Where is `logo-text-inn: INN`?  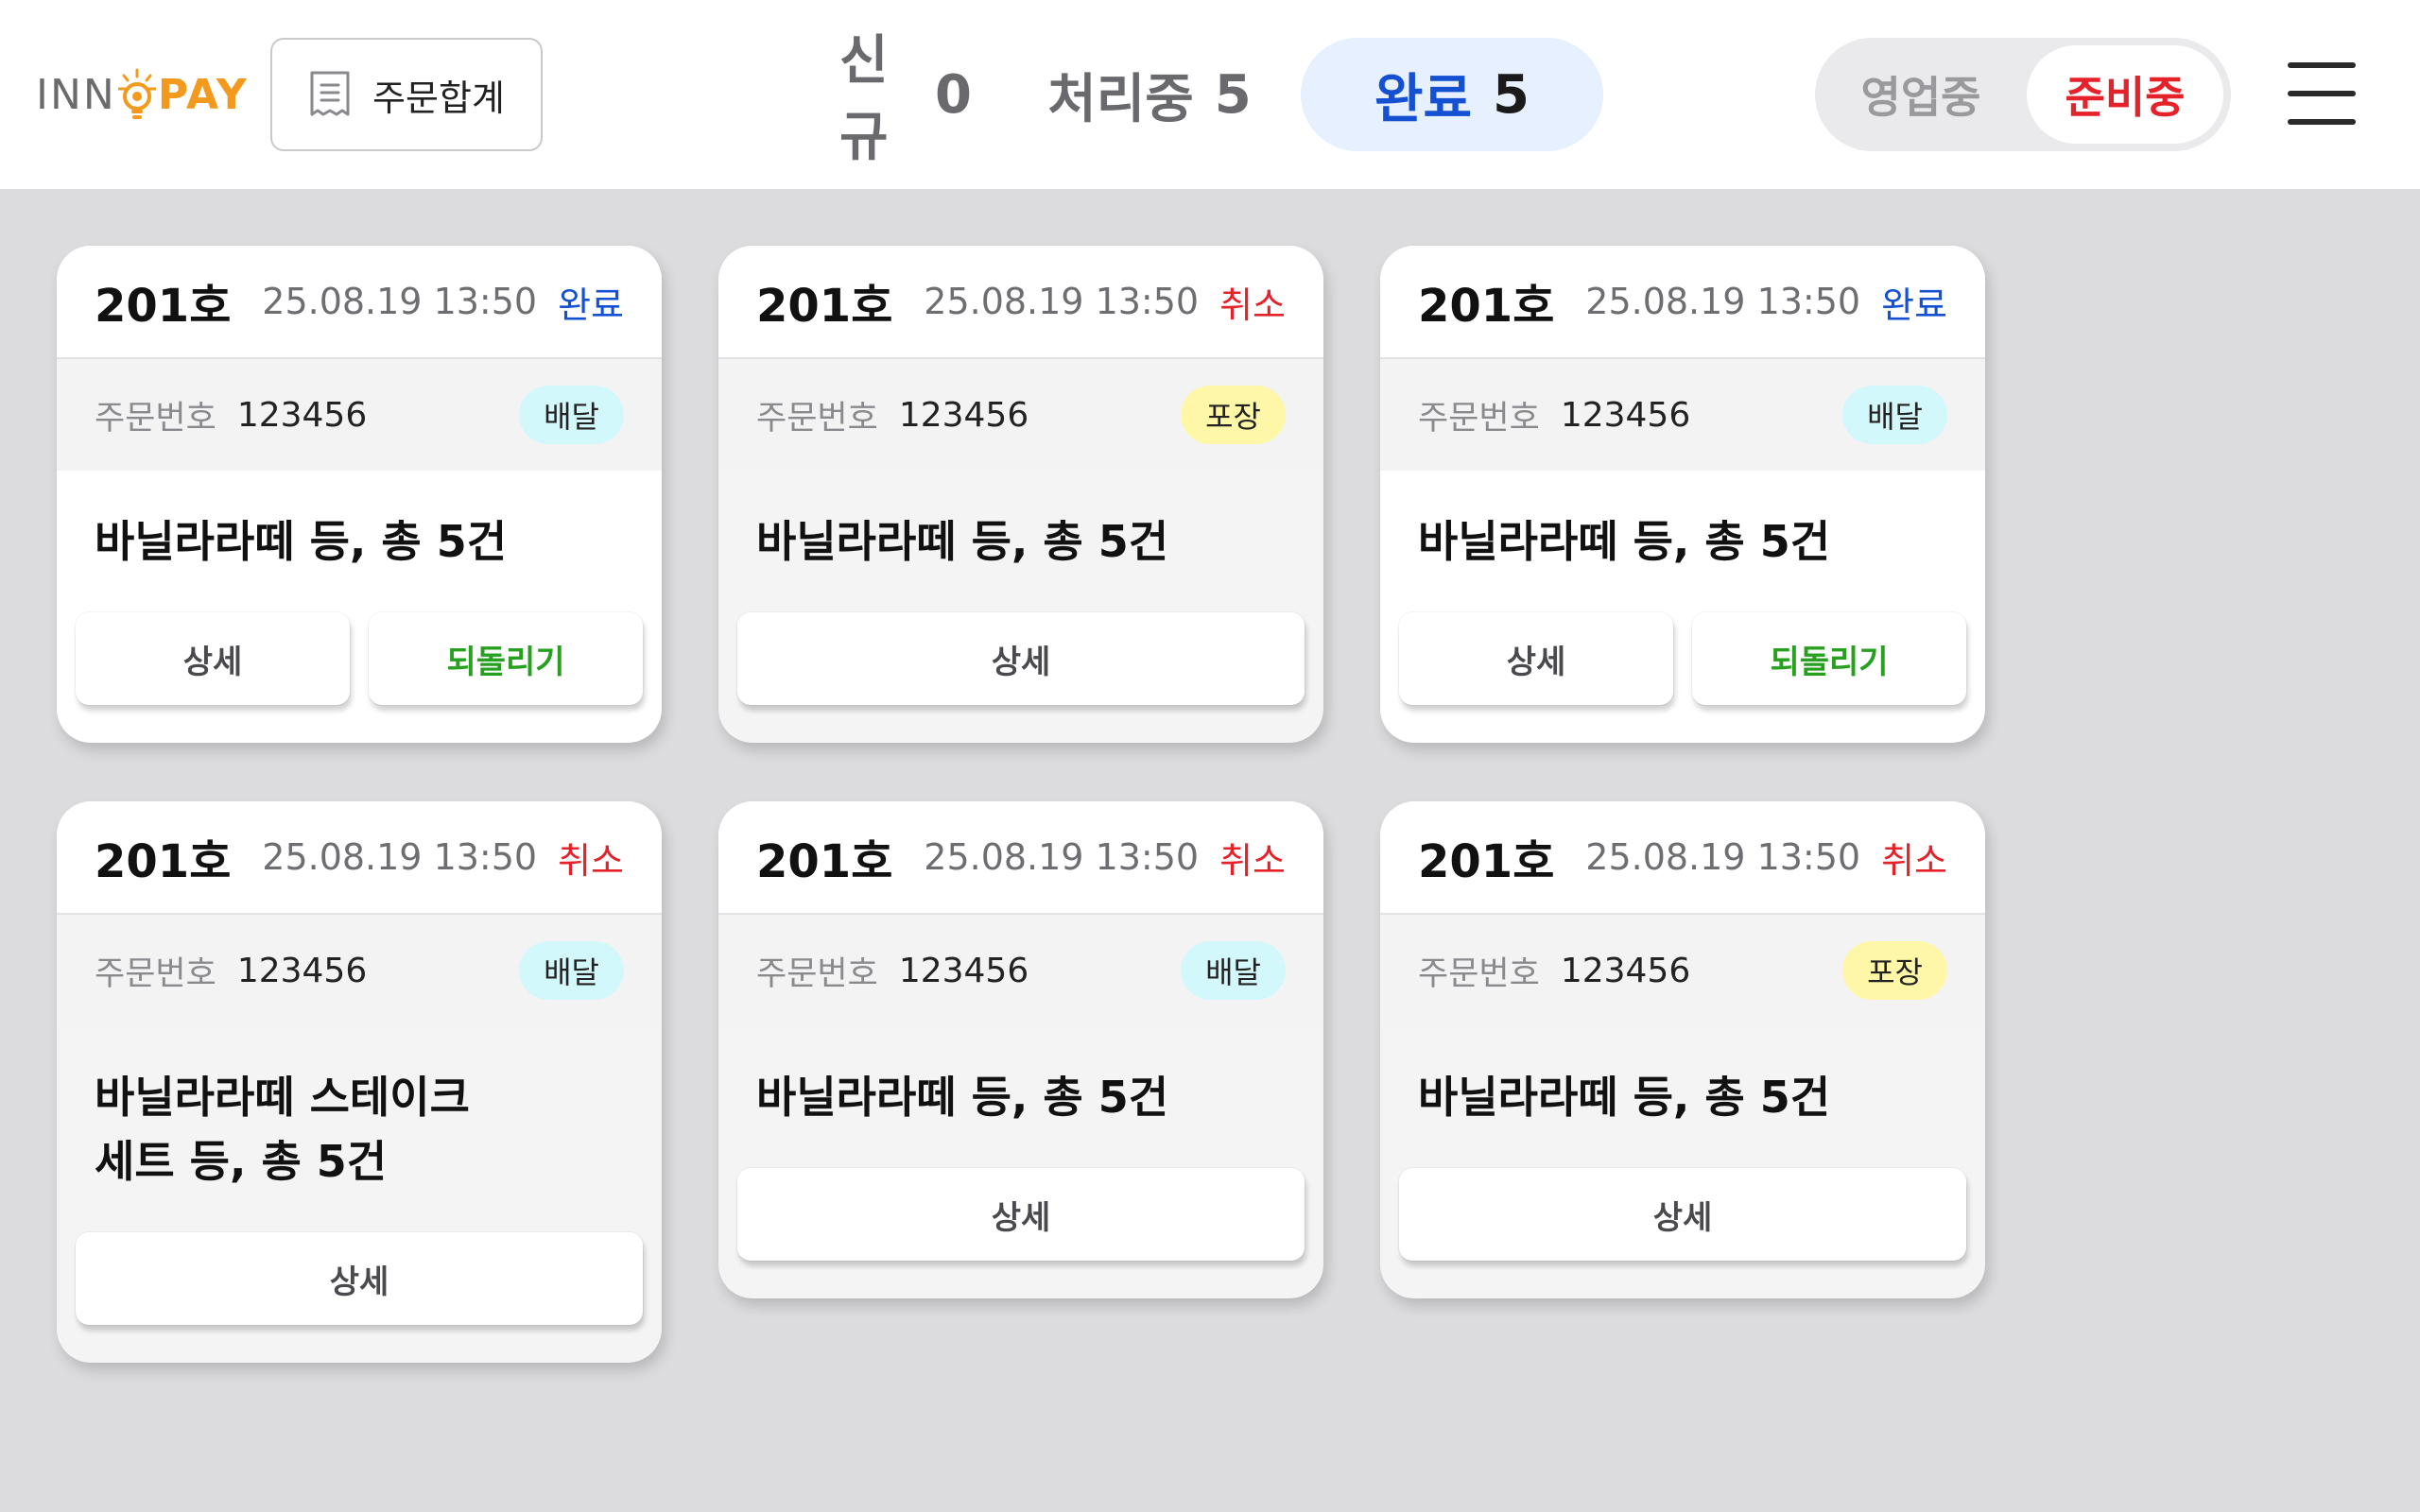 logo-text-inn: INN is located at coordinates (76, 94).